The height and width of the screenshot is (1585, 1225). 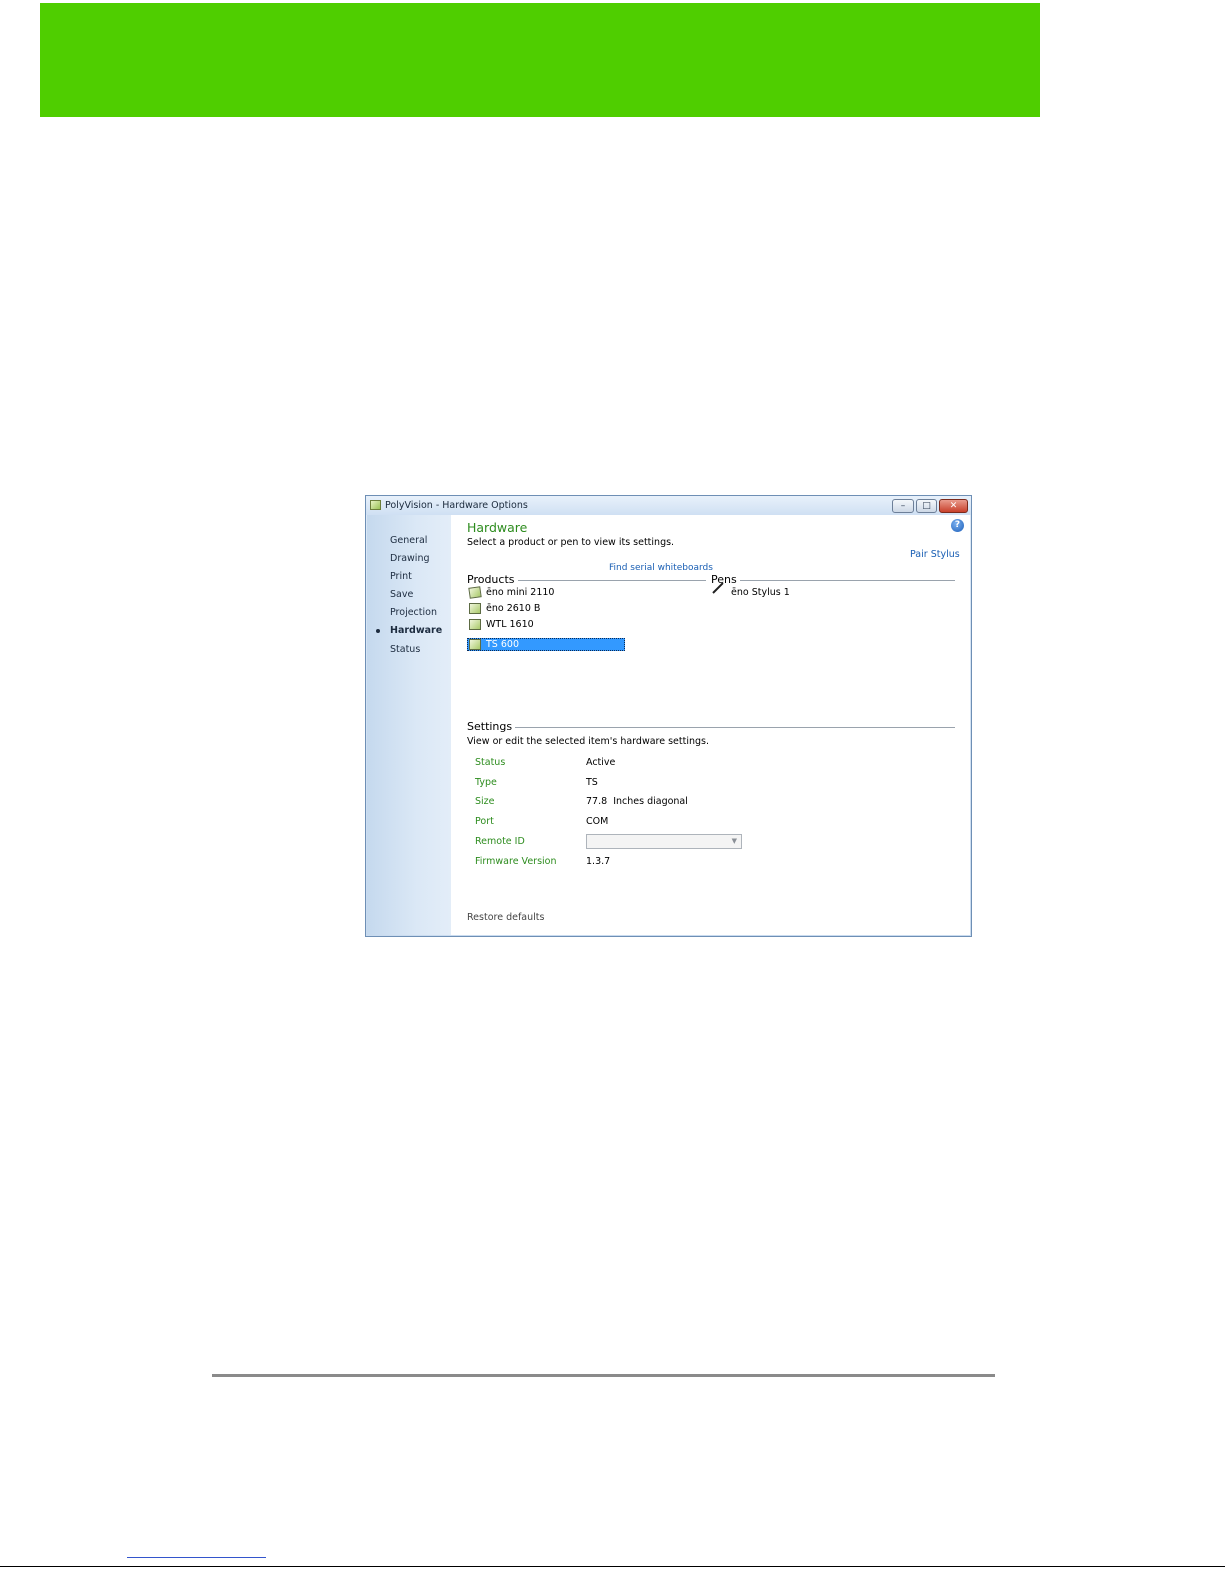 I want to click on setting-value-status: Active, so click(x=601, y=762).